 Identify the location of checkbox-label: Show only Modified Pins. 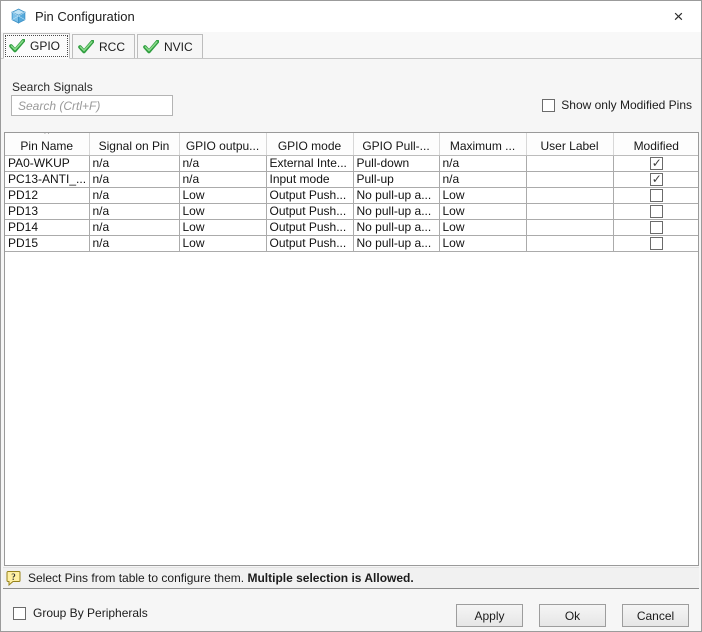
(626, 105).